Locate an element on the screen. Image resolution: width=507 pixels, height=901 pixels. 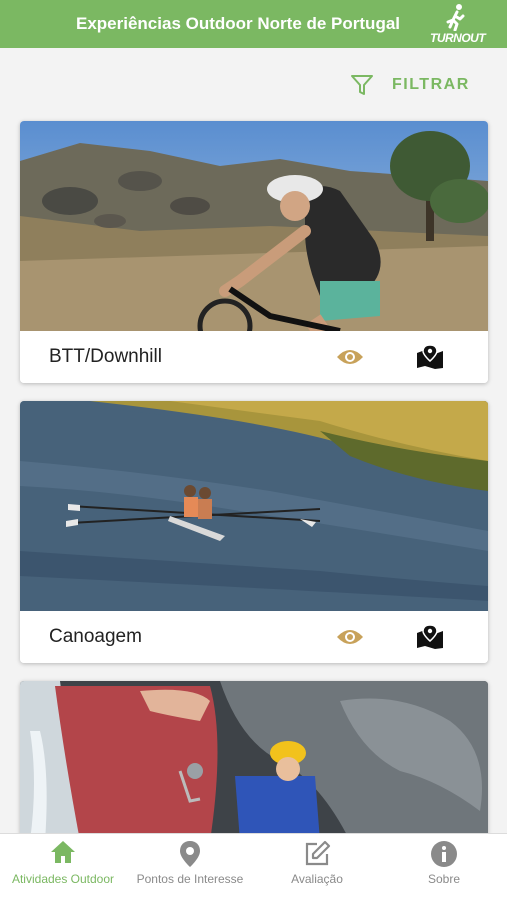
activity-name: Canoagem is located at coordinates (95, 636).